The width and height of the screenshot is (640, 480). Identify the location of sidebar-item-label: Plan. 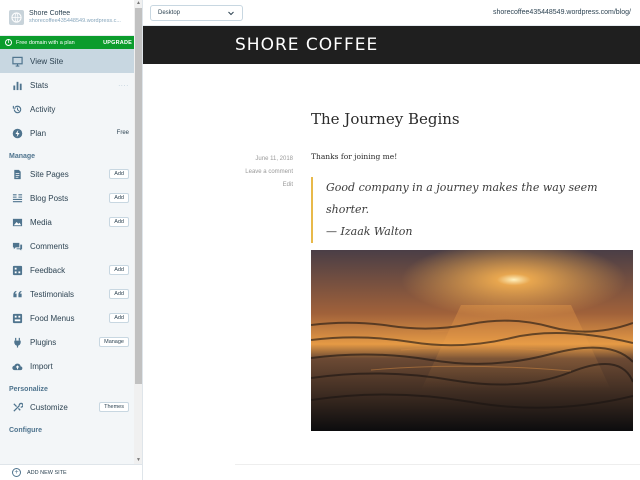
(38, 133).